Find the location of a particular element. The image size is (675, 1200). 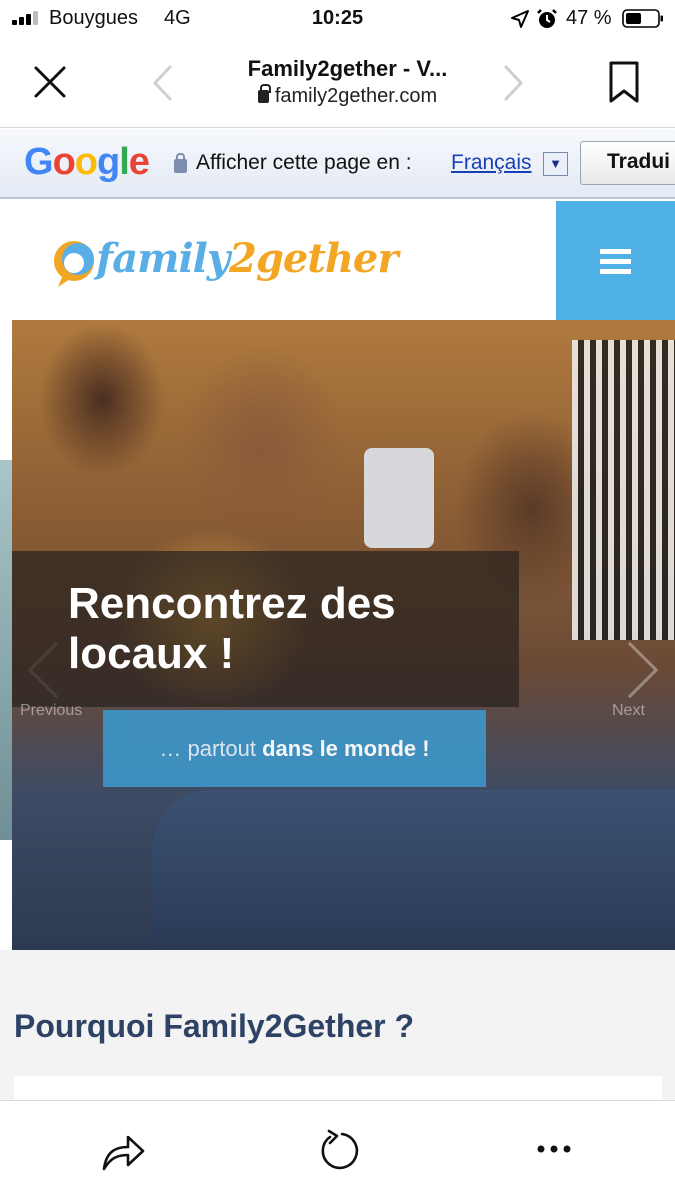

brand-name-part2: 2gether is located at coordinates (313, 258).